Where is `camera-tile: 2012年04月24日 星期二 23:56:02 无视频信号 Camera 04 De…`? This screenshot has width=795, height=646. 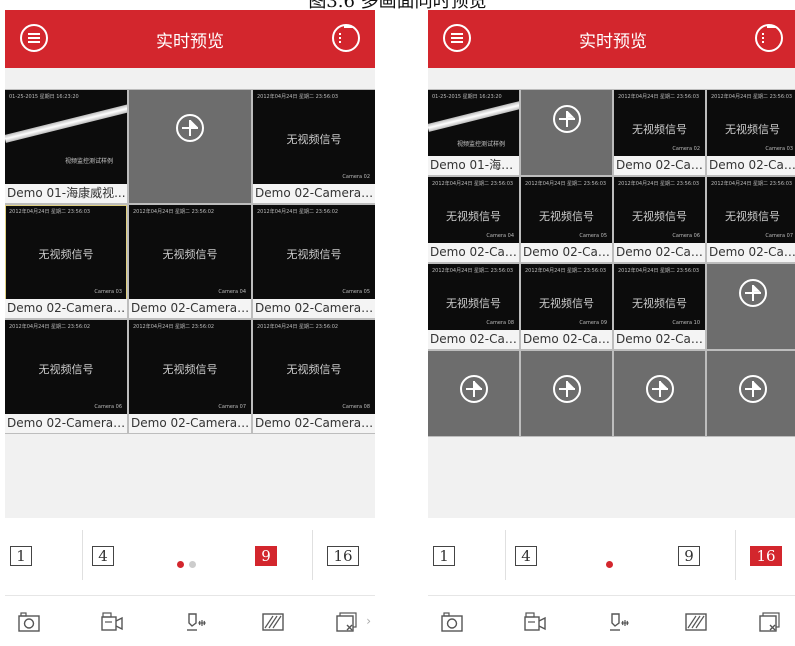 camera-tile: 2012年04月24日 星期二 23:56:02 无视频信号 Camera 04 De… is located at coordinates (190, 261).